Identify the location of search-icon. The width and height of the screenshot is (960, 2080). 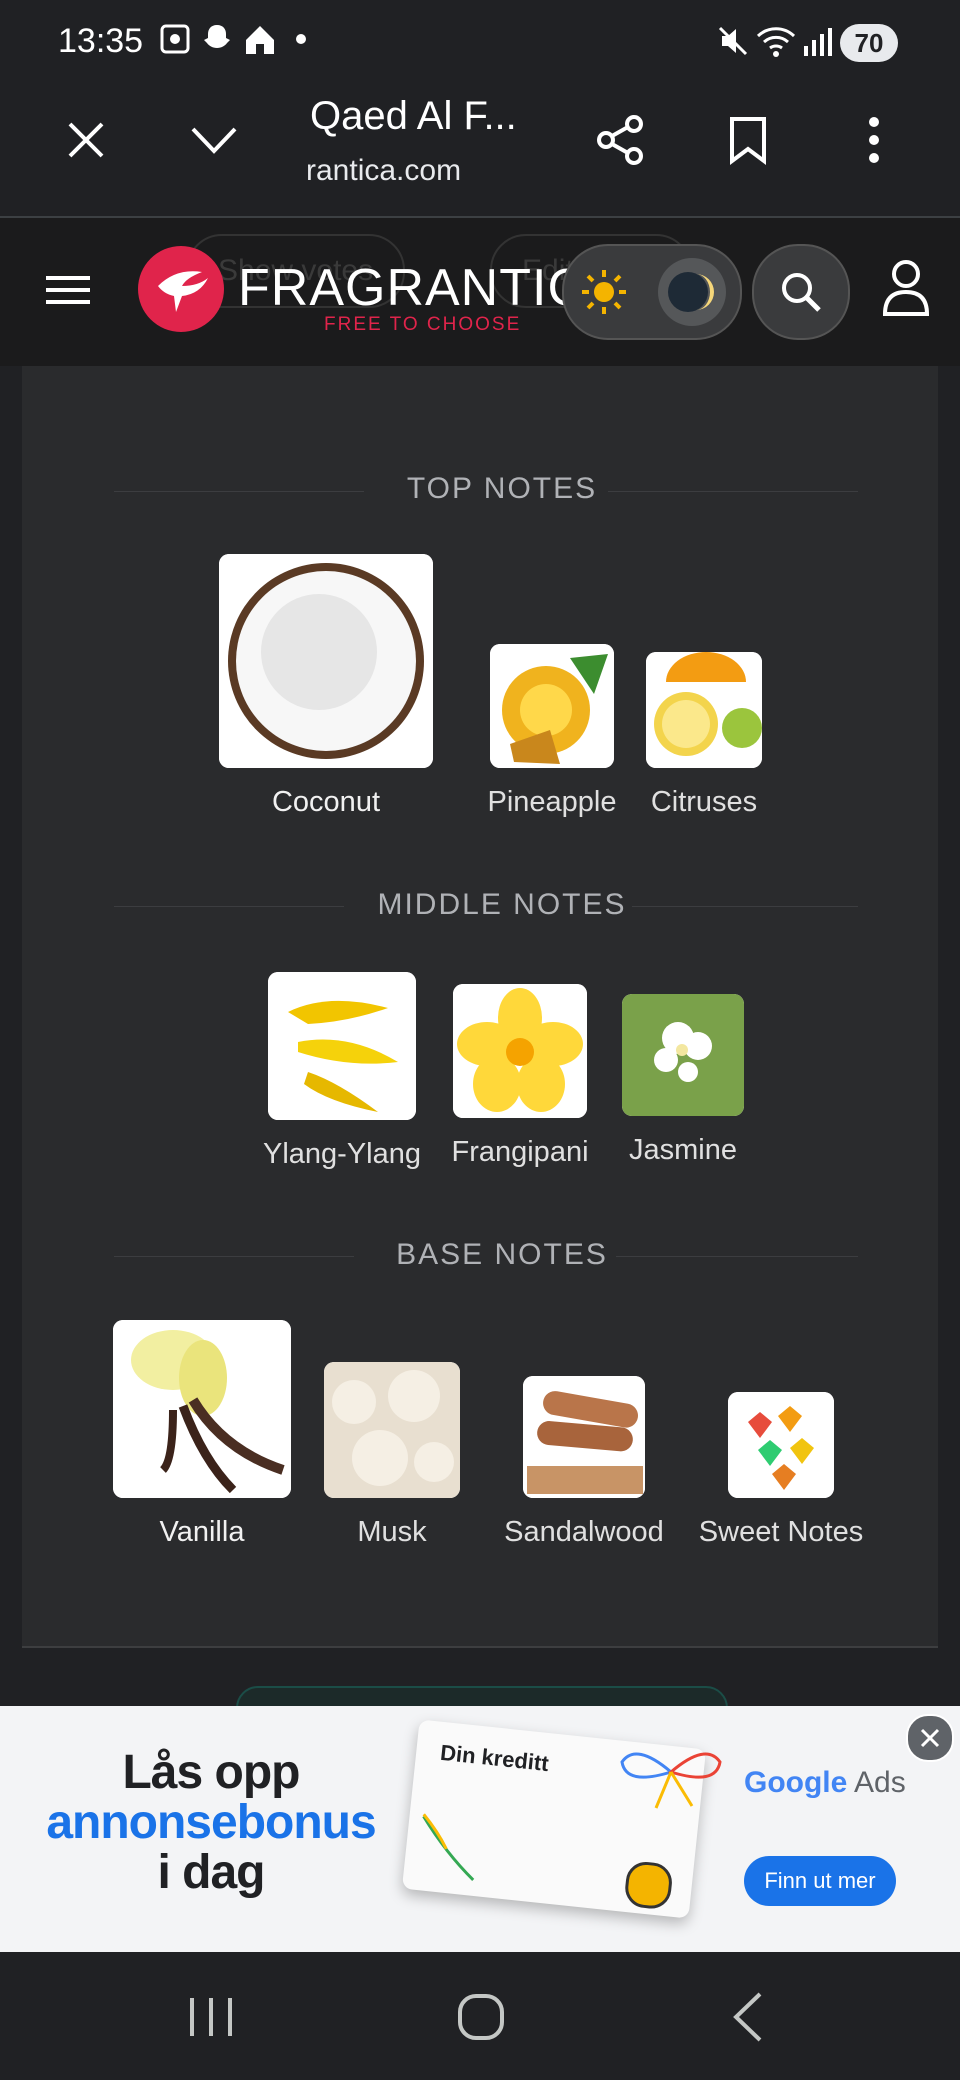
(801, 292).